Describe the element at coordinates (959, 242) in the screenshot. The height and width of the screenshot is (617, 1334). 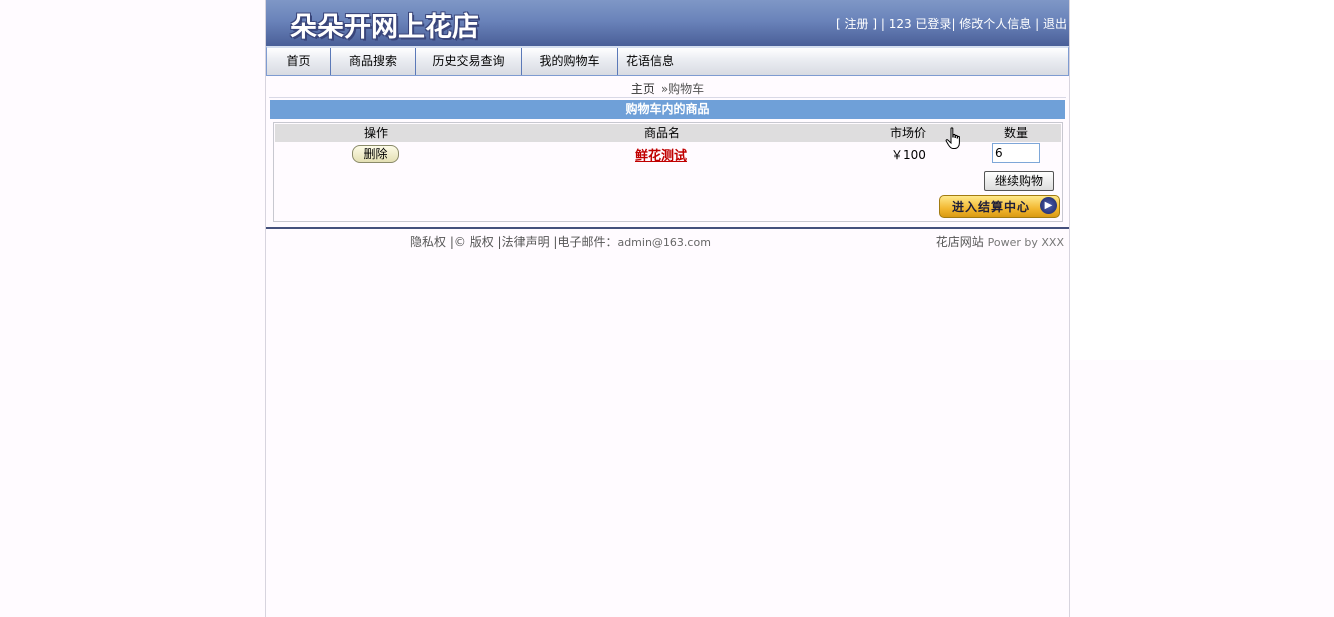
I see `site-name: 花店网站` at that location.